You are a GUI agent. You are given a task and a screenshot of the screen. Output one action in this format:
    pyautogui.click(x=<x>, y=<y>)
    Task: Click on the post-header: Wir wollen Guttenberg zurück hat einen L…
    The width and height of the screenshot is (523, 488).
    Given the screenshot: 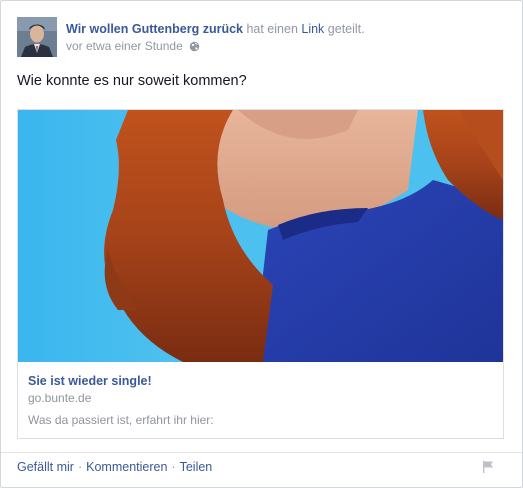 What is the action you would take?
    pyautogui.click(x=215, y=29)
    